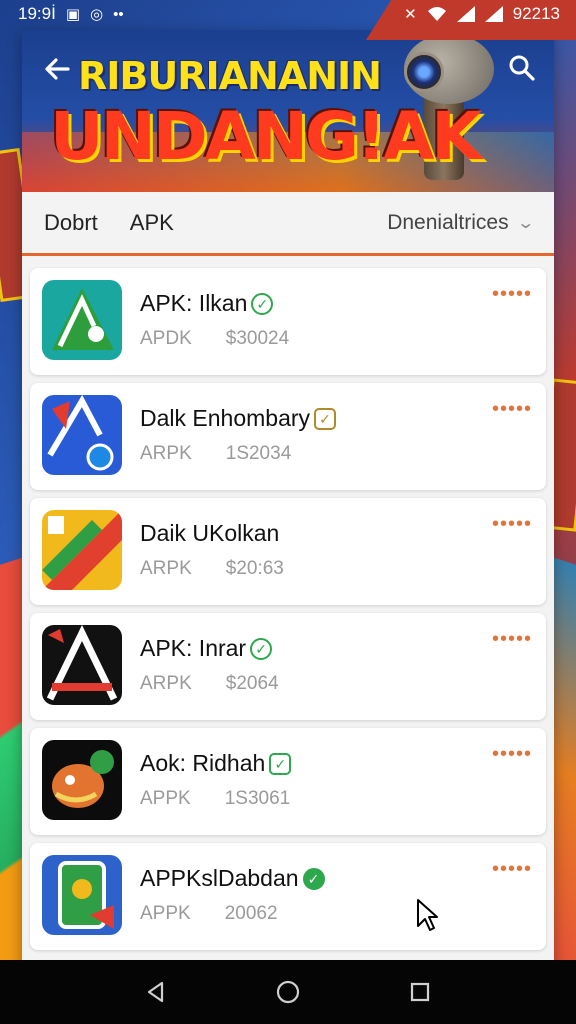  What do you see at coordinates (206, 648) in the screenshot?
I see `app-name: APK: Inrar ✓` at bounding box center [206, 648].